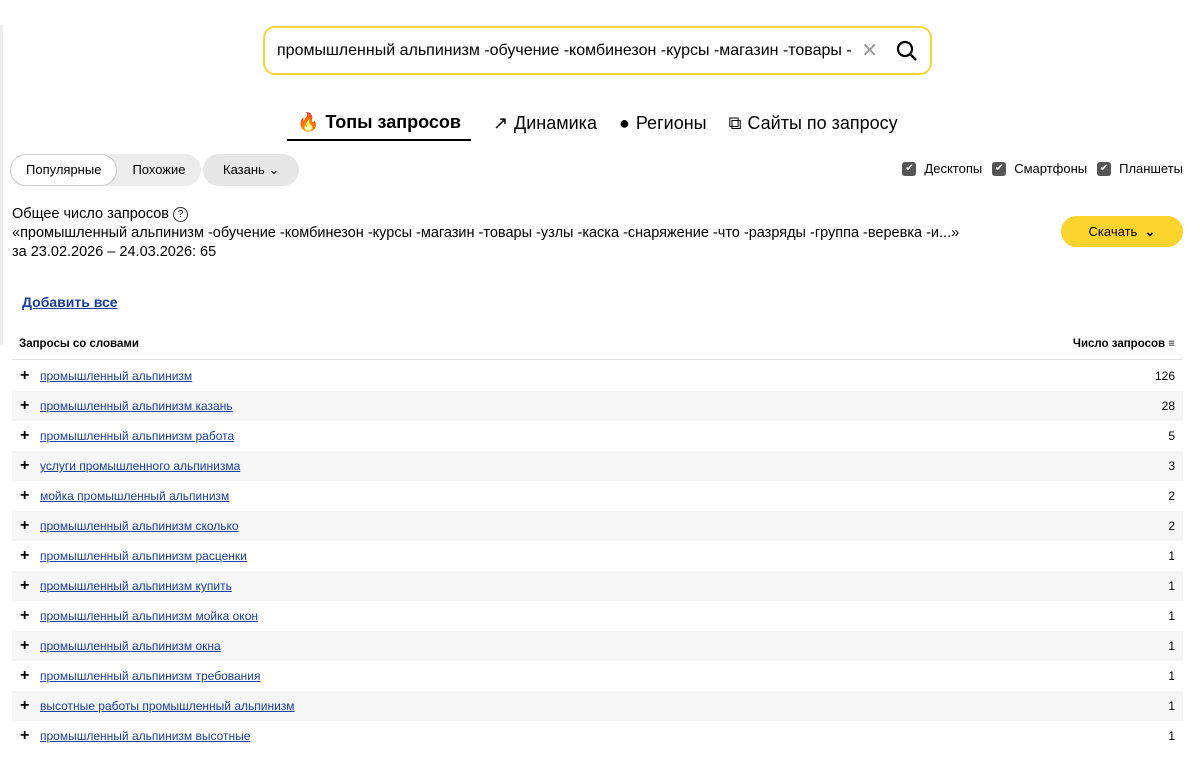 The height and width of the screenshot is (769, 1200). What do you see at coordinates (604, 736) in the screenshot?
I see `query-link: промышленный альпинизм высотные` at bounding box center [604, 736].